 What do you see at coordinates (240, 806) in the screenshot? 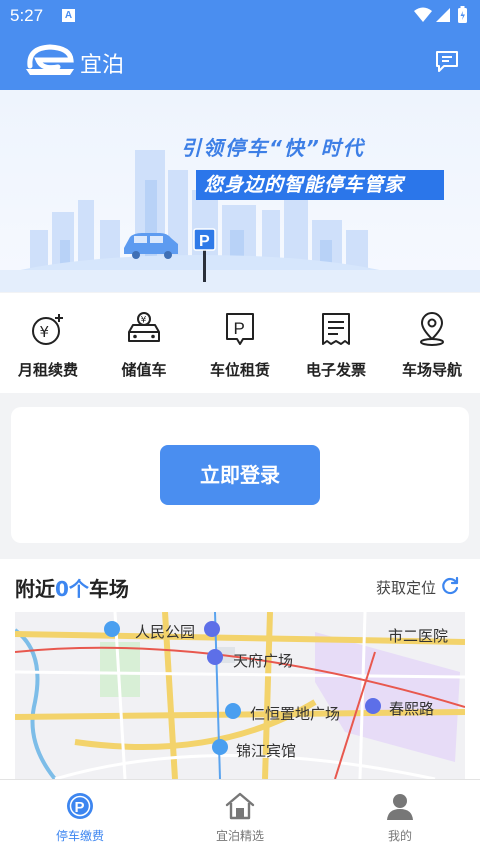
I see `home-store-icon` at bounding box center [240, 806].